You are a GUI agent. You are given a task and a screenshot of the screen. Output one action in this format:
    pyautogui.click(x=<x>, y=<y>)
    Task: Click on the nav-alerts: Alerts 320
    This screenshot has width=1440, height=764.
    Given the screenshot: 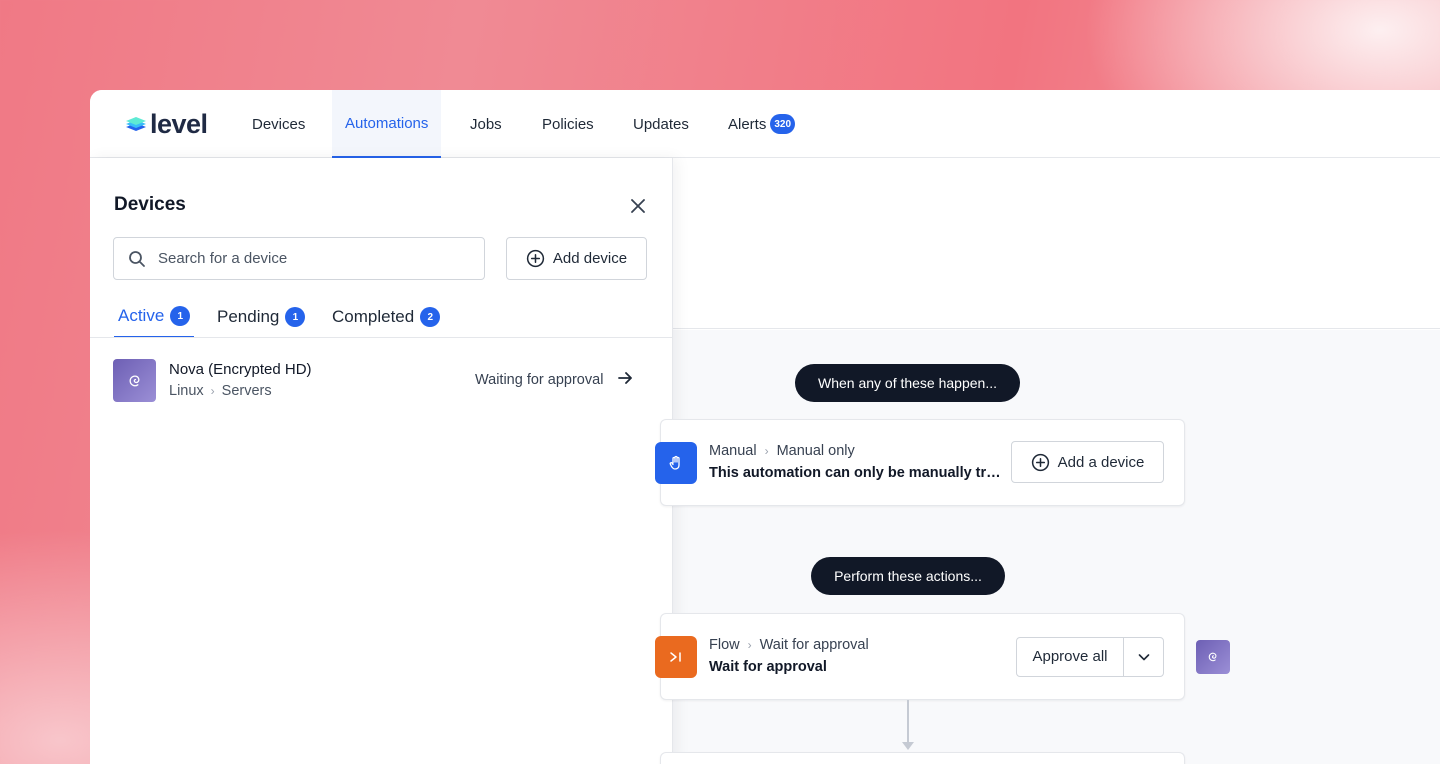 What is the action you would take?
    pyautogui.click(x=762, y=124)
    